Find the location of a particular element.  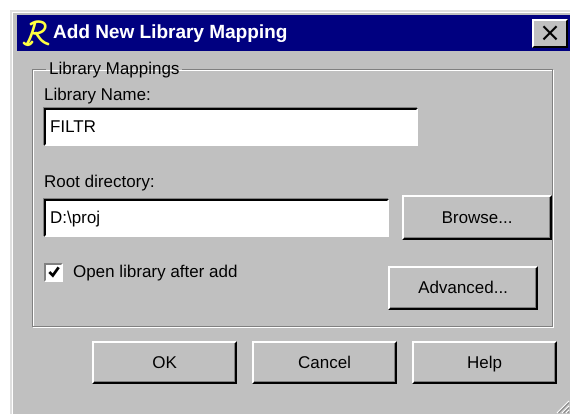

field-label: Root directory: is located at coordinates (100, 182).